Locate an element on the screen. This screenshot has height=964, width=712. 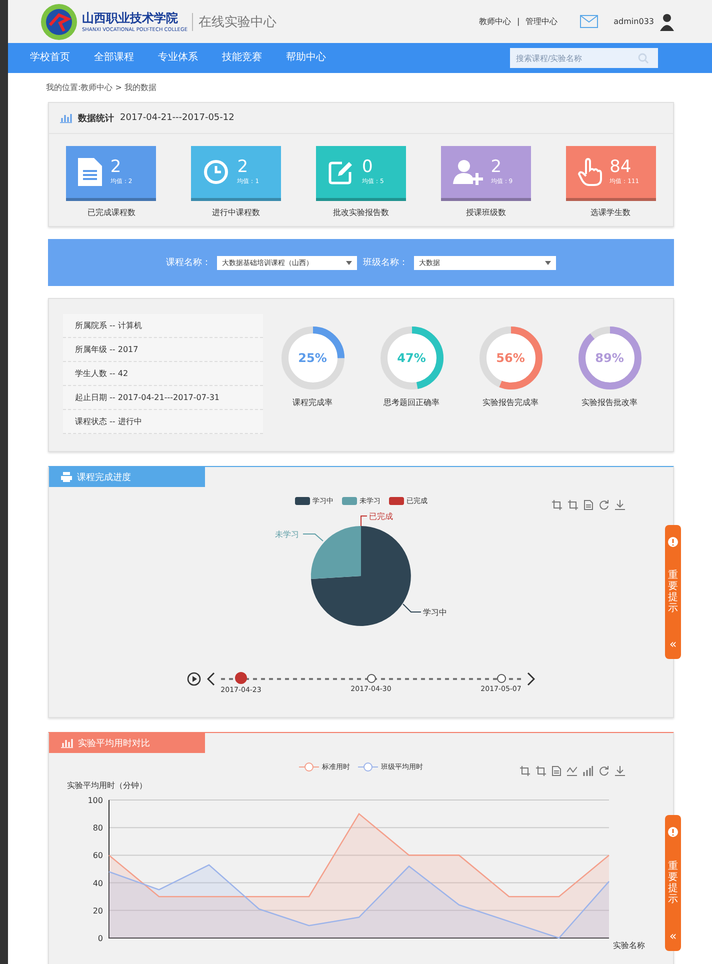
axis-tick-label: 40 is located at coordinates (97, 883).